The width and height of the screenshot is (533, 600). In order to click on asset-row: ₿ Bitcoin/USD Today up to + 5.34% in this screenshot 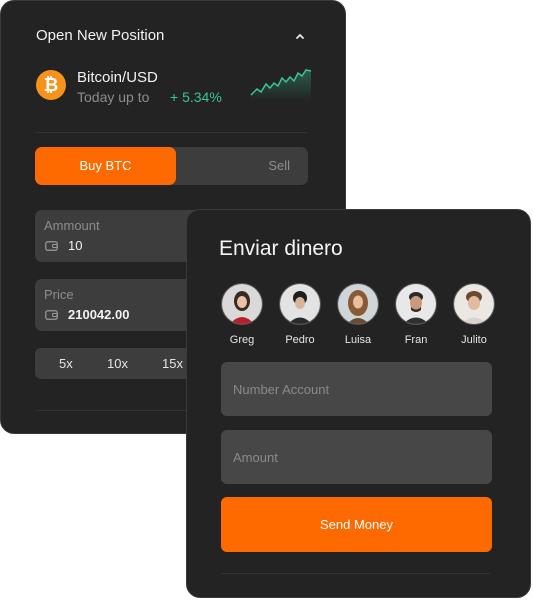, I will do `click(174, 89)`.